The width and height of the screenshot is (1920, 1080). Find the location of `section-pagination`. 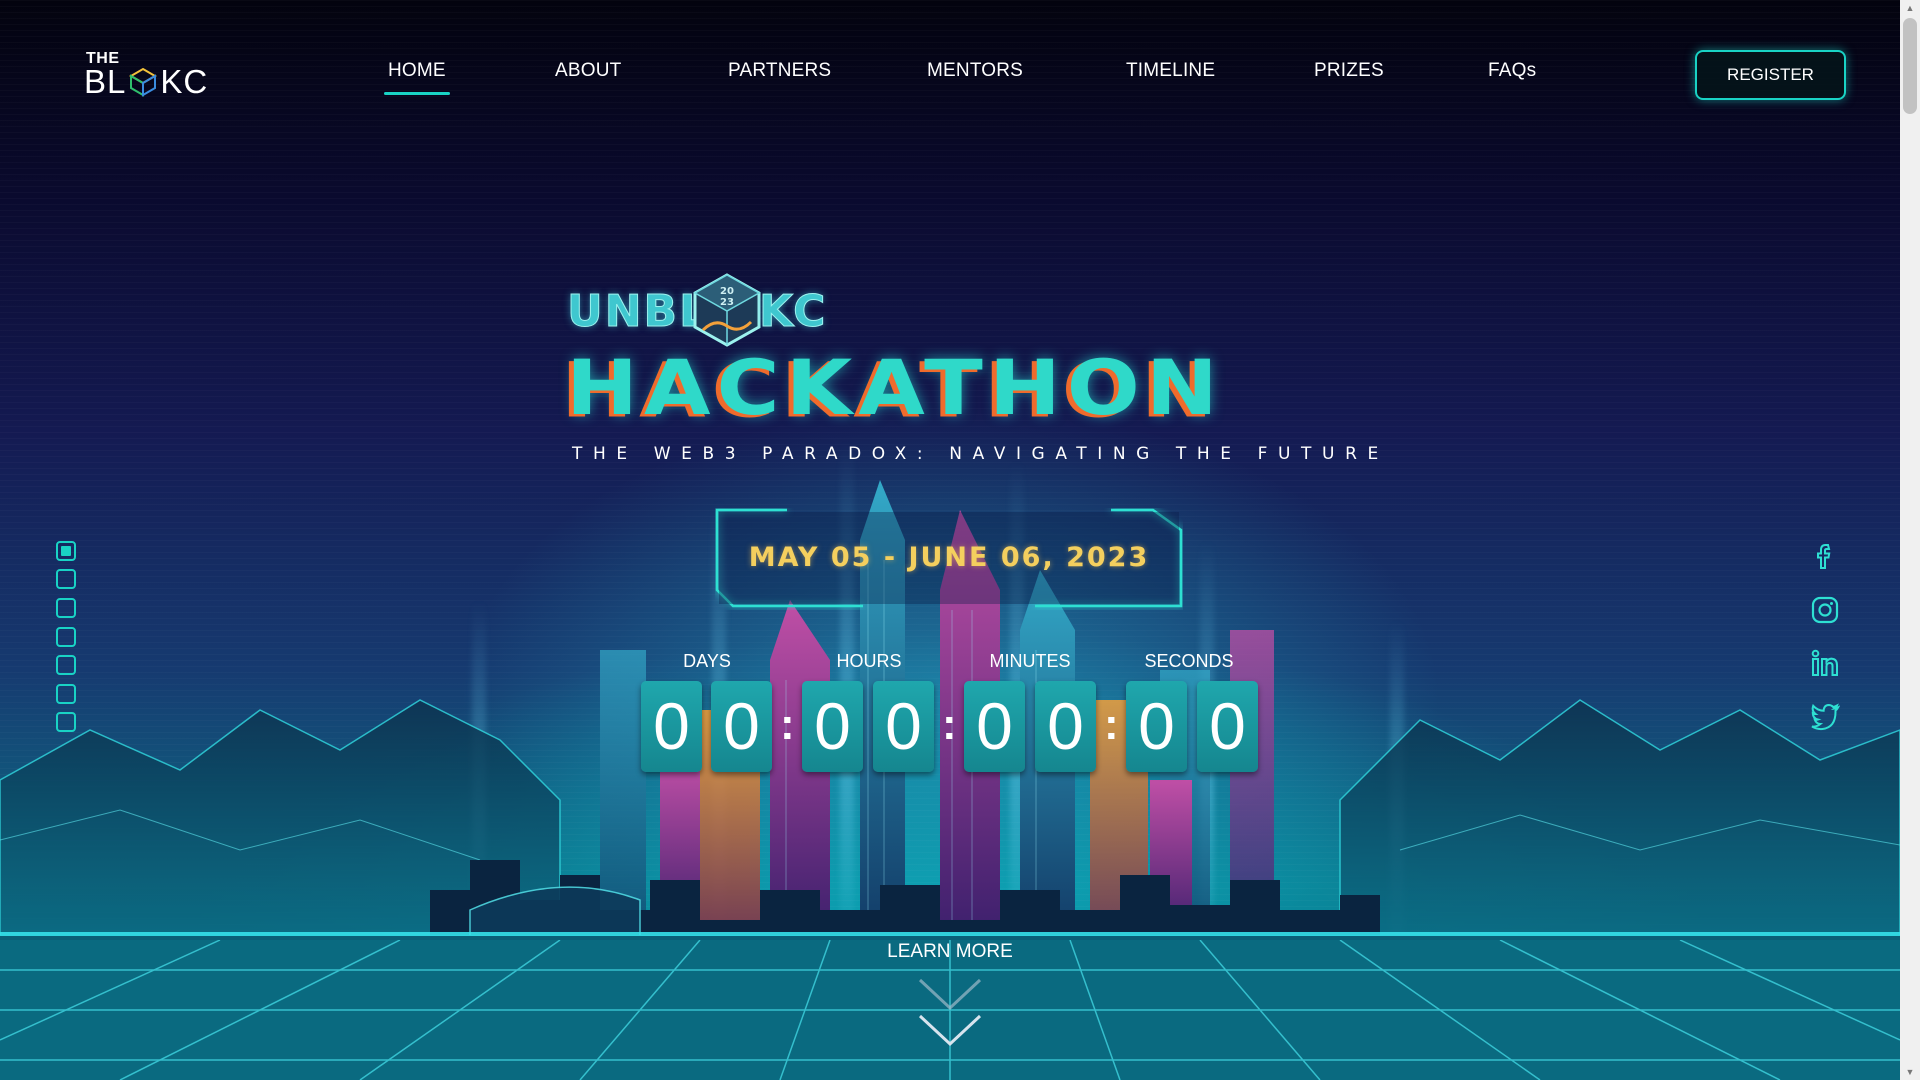

section-pagination is located at coordinates (67, 638).